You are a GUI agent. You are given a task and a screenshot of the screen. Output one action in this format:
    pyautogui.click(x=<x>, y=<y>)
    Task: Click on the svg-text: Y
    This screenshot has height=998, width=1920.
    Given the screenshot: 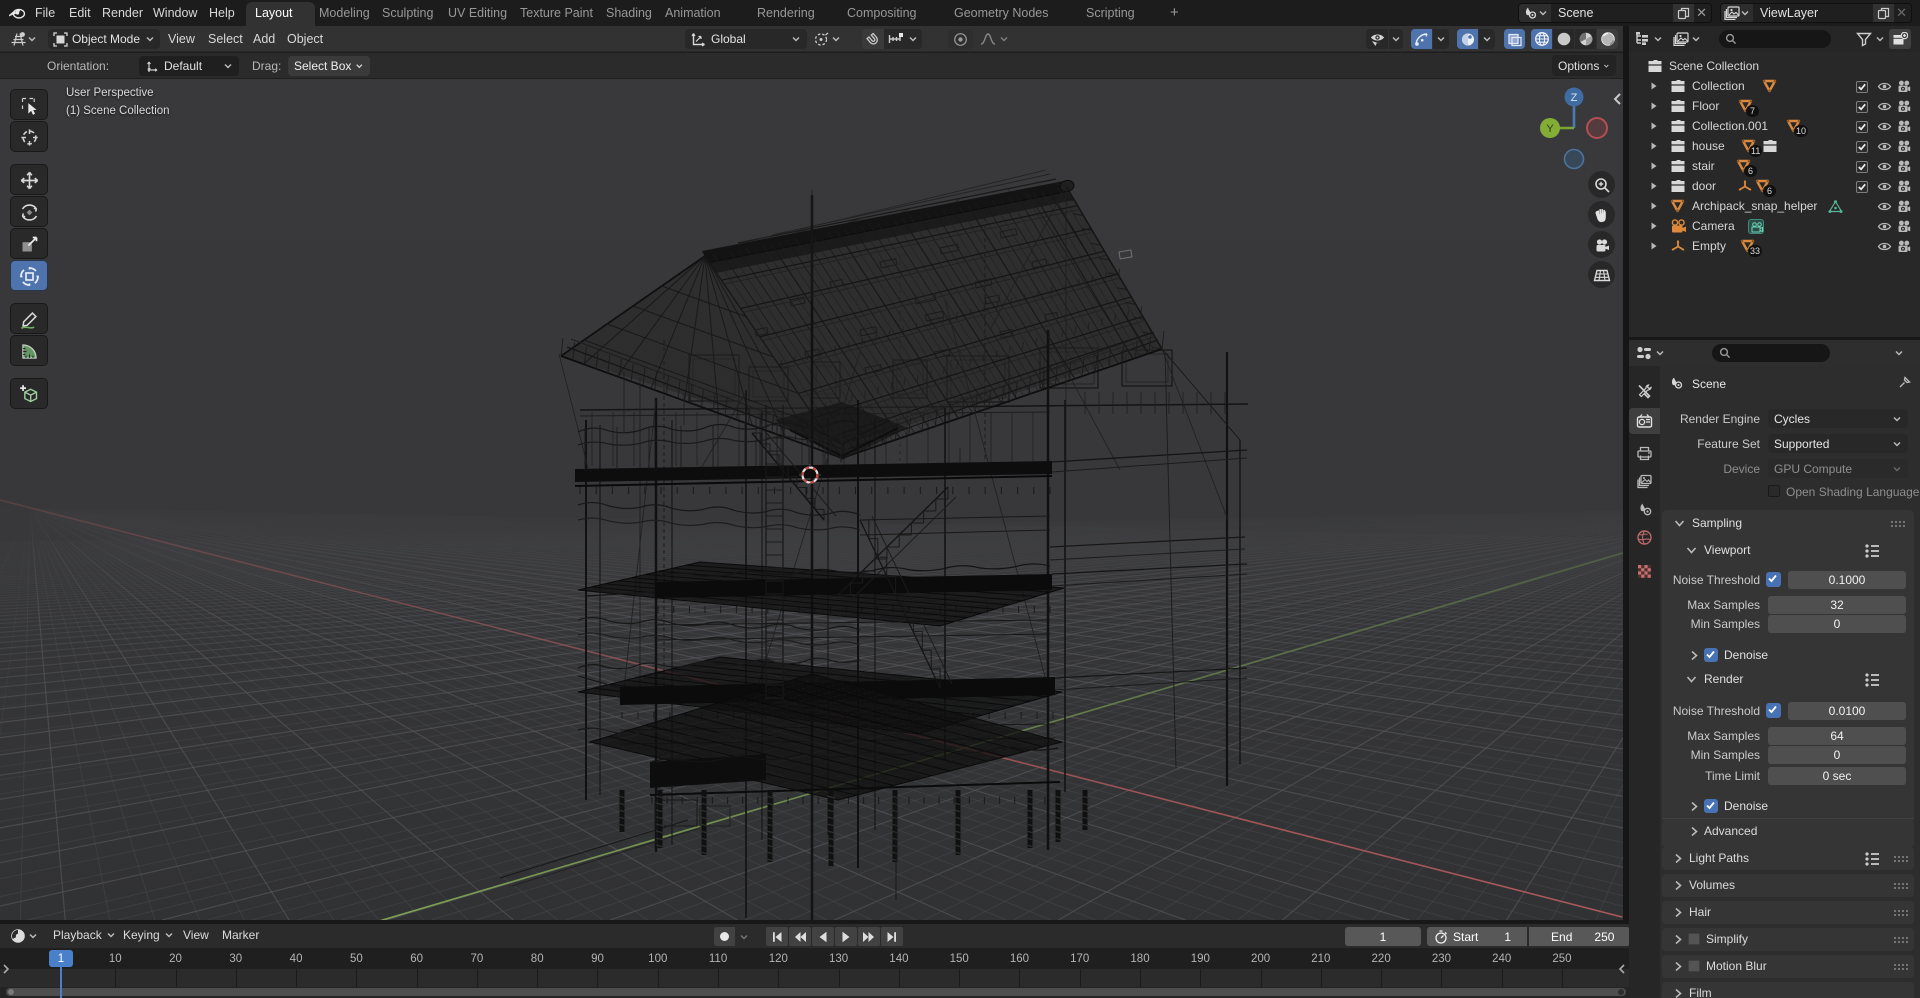 What is the action you would take?
    pyautogui.click(x=1550, y=129)
    